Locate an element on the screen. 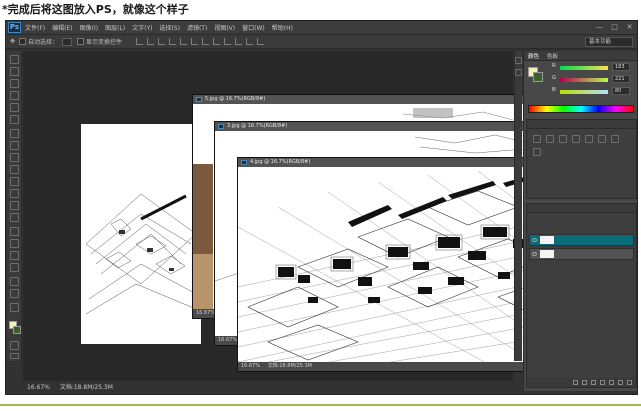  status-file-info: 文档:18.8M/25.3M is located at coordinates (86, 387).